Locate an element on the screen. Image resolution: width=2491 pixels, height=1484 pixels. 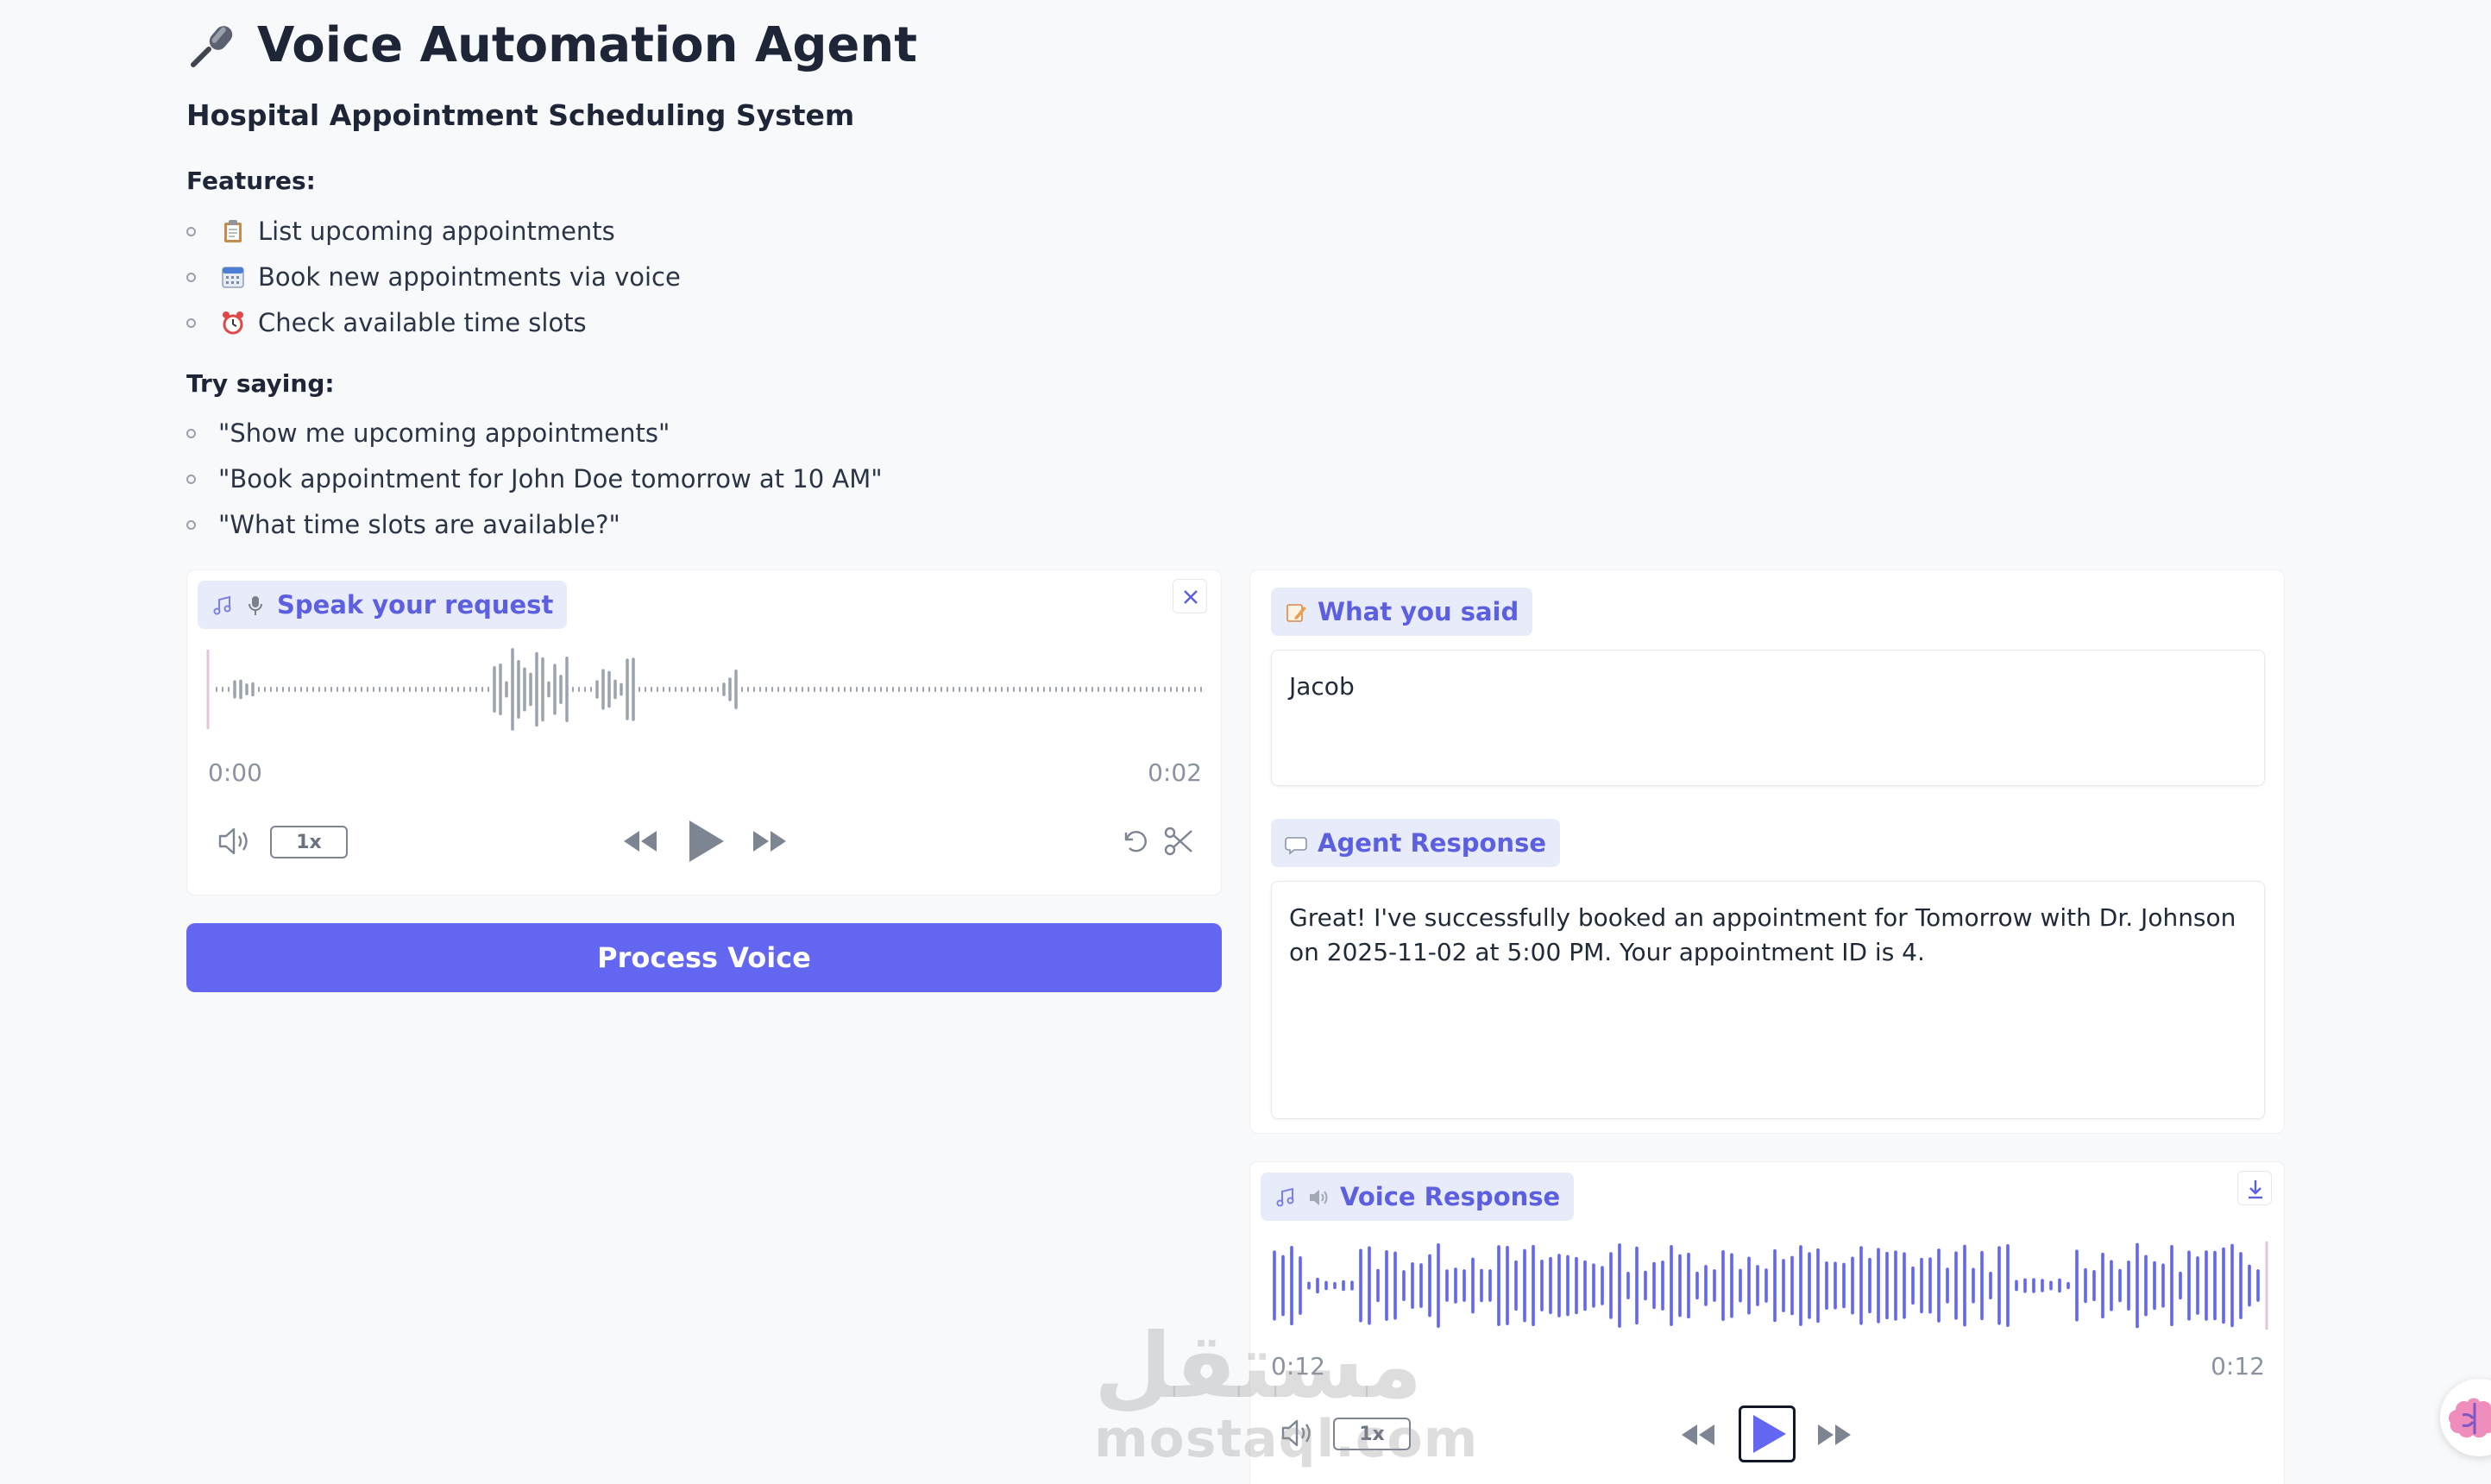
memo-icon is located at coordinates (1296, 612).